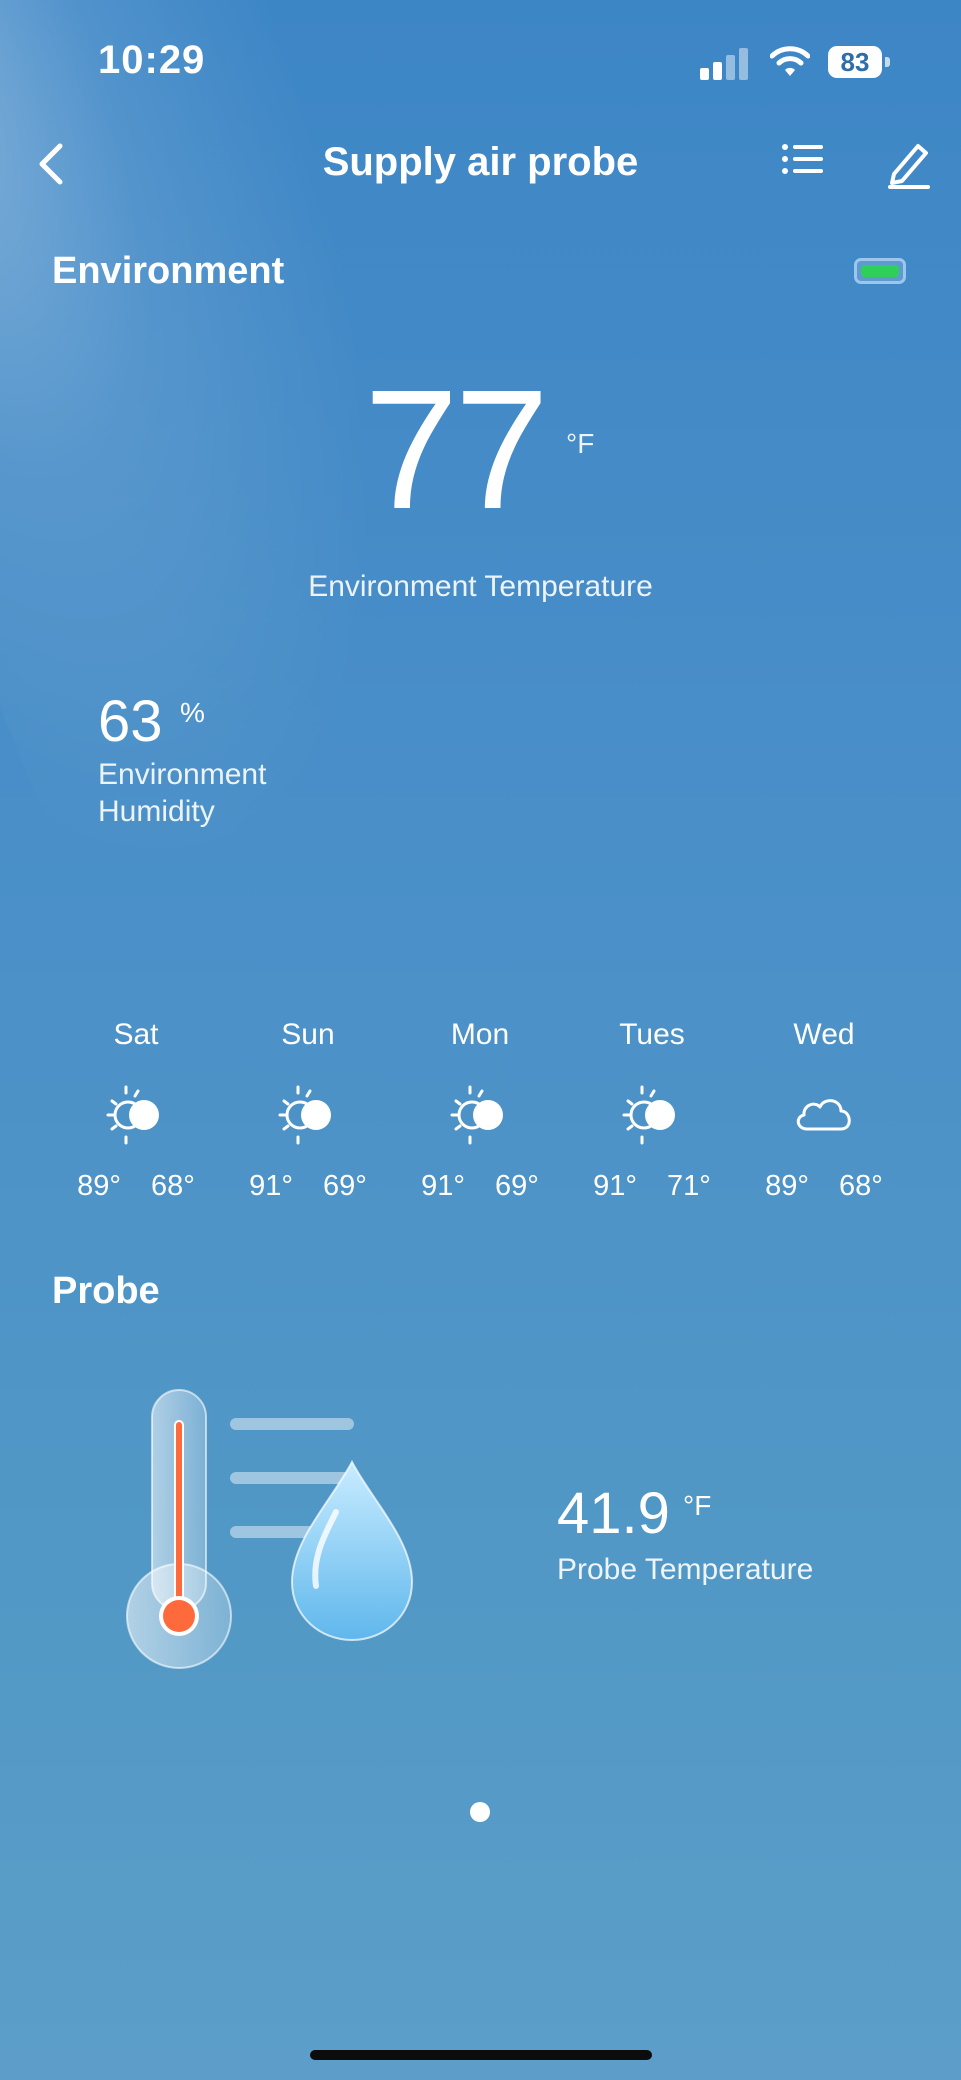 Image resolution: width=961 pixels, height=2080 pixels. Describe the element at coordinates (880, 271) in the screenshot. I see `device-battery-icon` at that location.